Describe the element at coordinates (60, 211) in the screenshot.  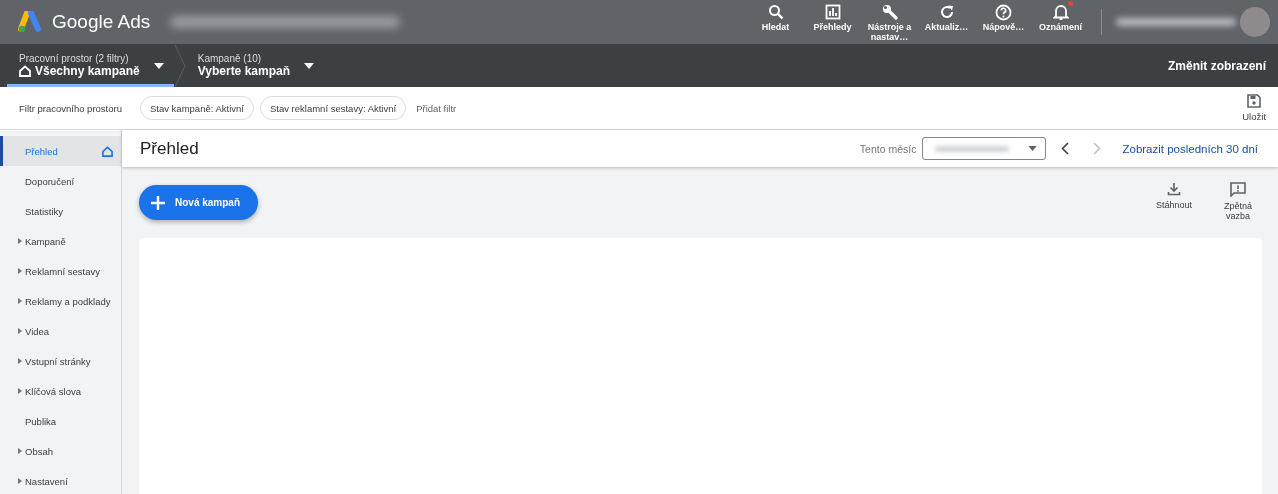
I see `sidebar-item: Statistiky` at that location.